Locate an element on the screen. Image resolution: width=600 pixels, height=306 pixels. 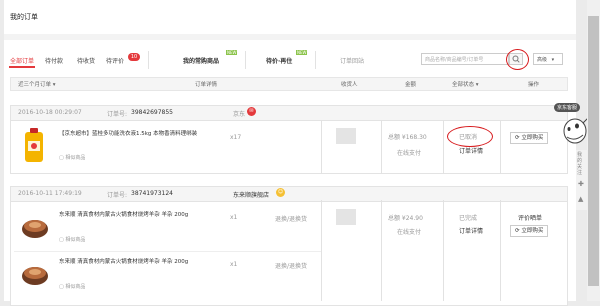
shop-name: 东来顺旗舰店 is located at coordinates (251, 194).